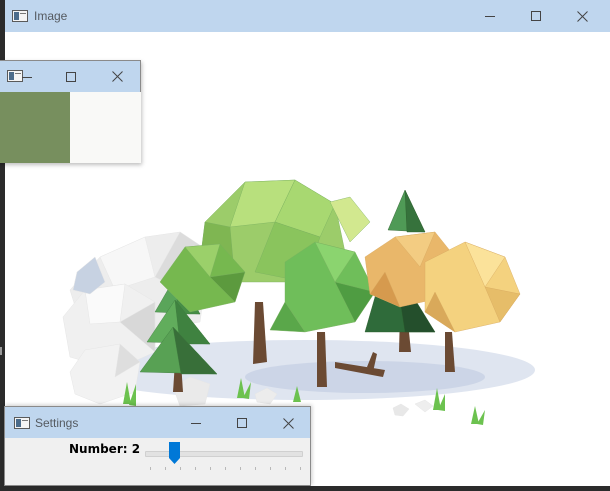 The width and height of the screenshot is (610, 491). I want to click on image-window-titlebar: Image, so click(307, 16).